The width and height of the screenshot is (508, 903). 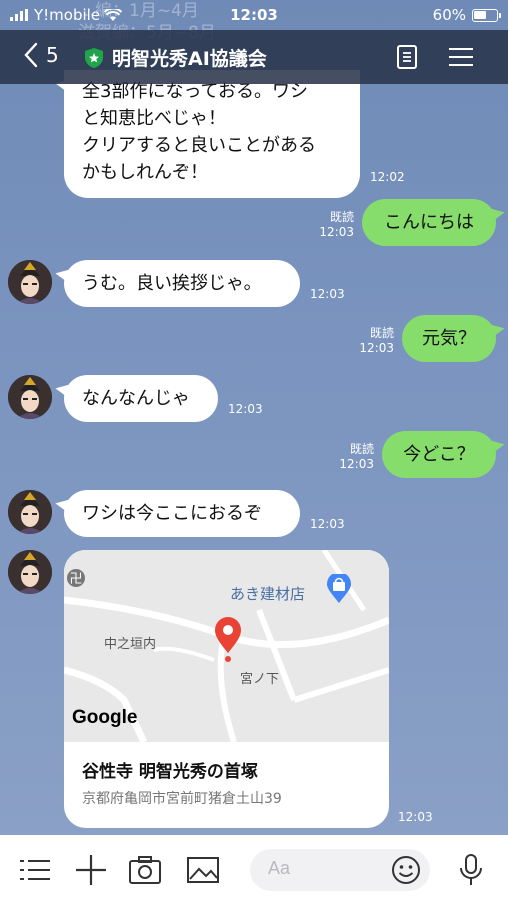 I want to click on message-bubble-incoming: なんなんじゃ, so click(x=141, y=398).